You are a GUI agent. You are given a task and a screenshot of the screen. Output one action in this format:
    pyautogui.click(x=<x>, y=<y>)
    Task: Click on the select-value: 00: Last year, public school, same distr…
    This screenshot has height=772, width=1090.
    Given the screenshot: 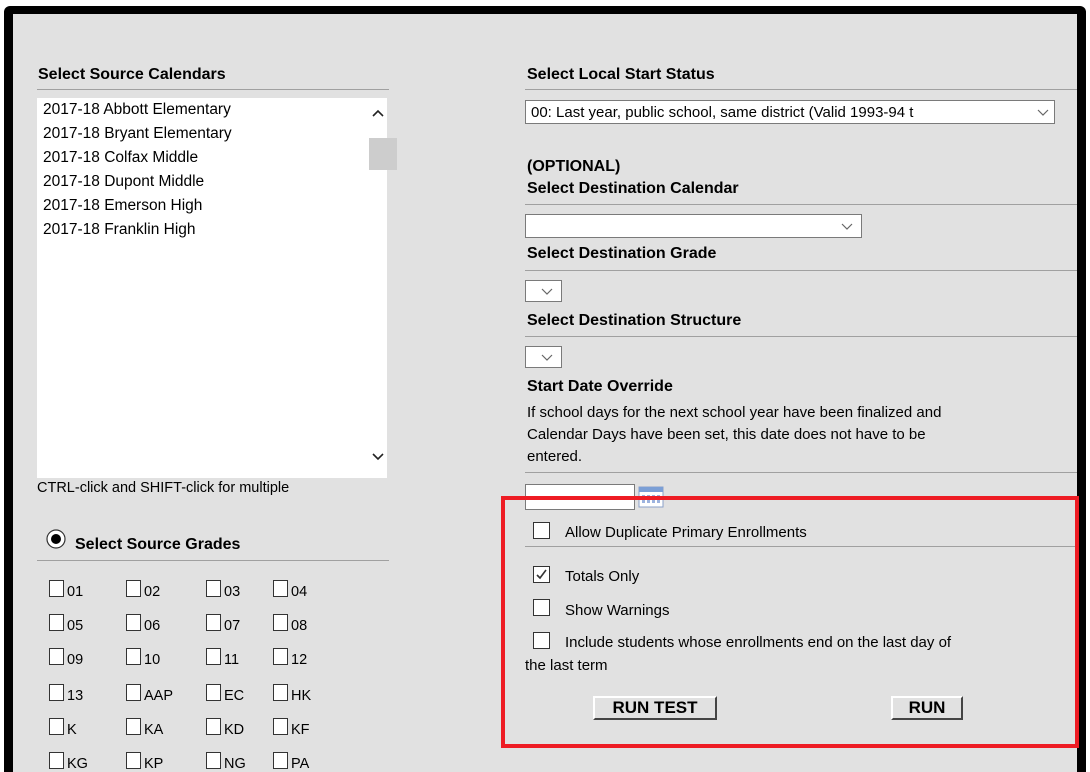 What is the action you would take?
    pyautogui.click(x=722, y=112)
    